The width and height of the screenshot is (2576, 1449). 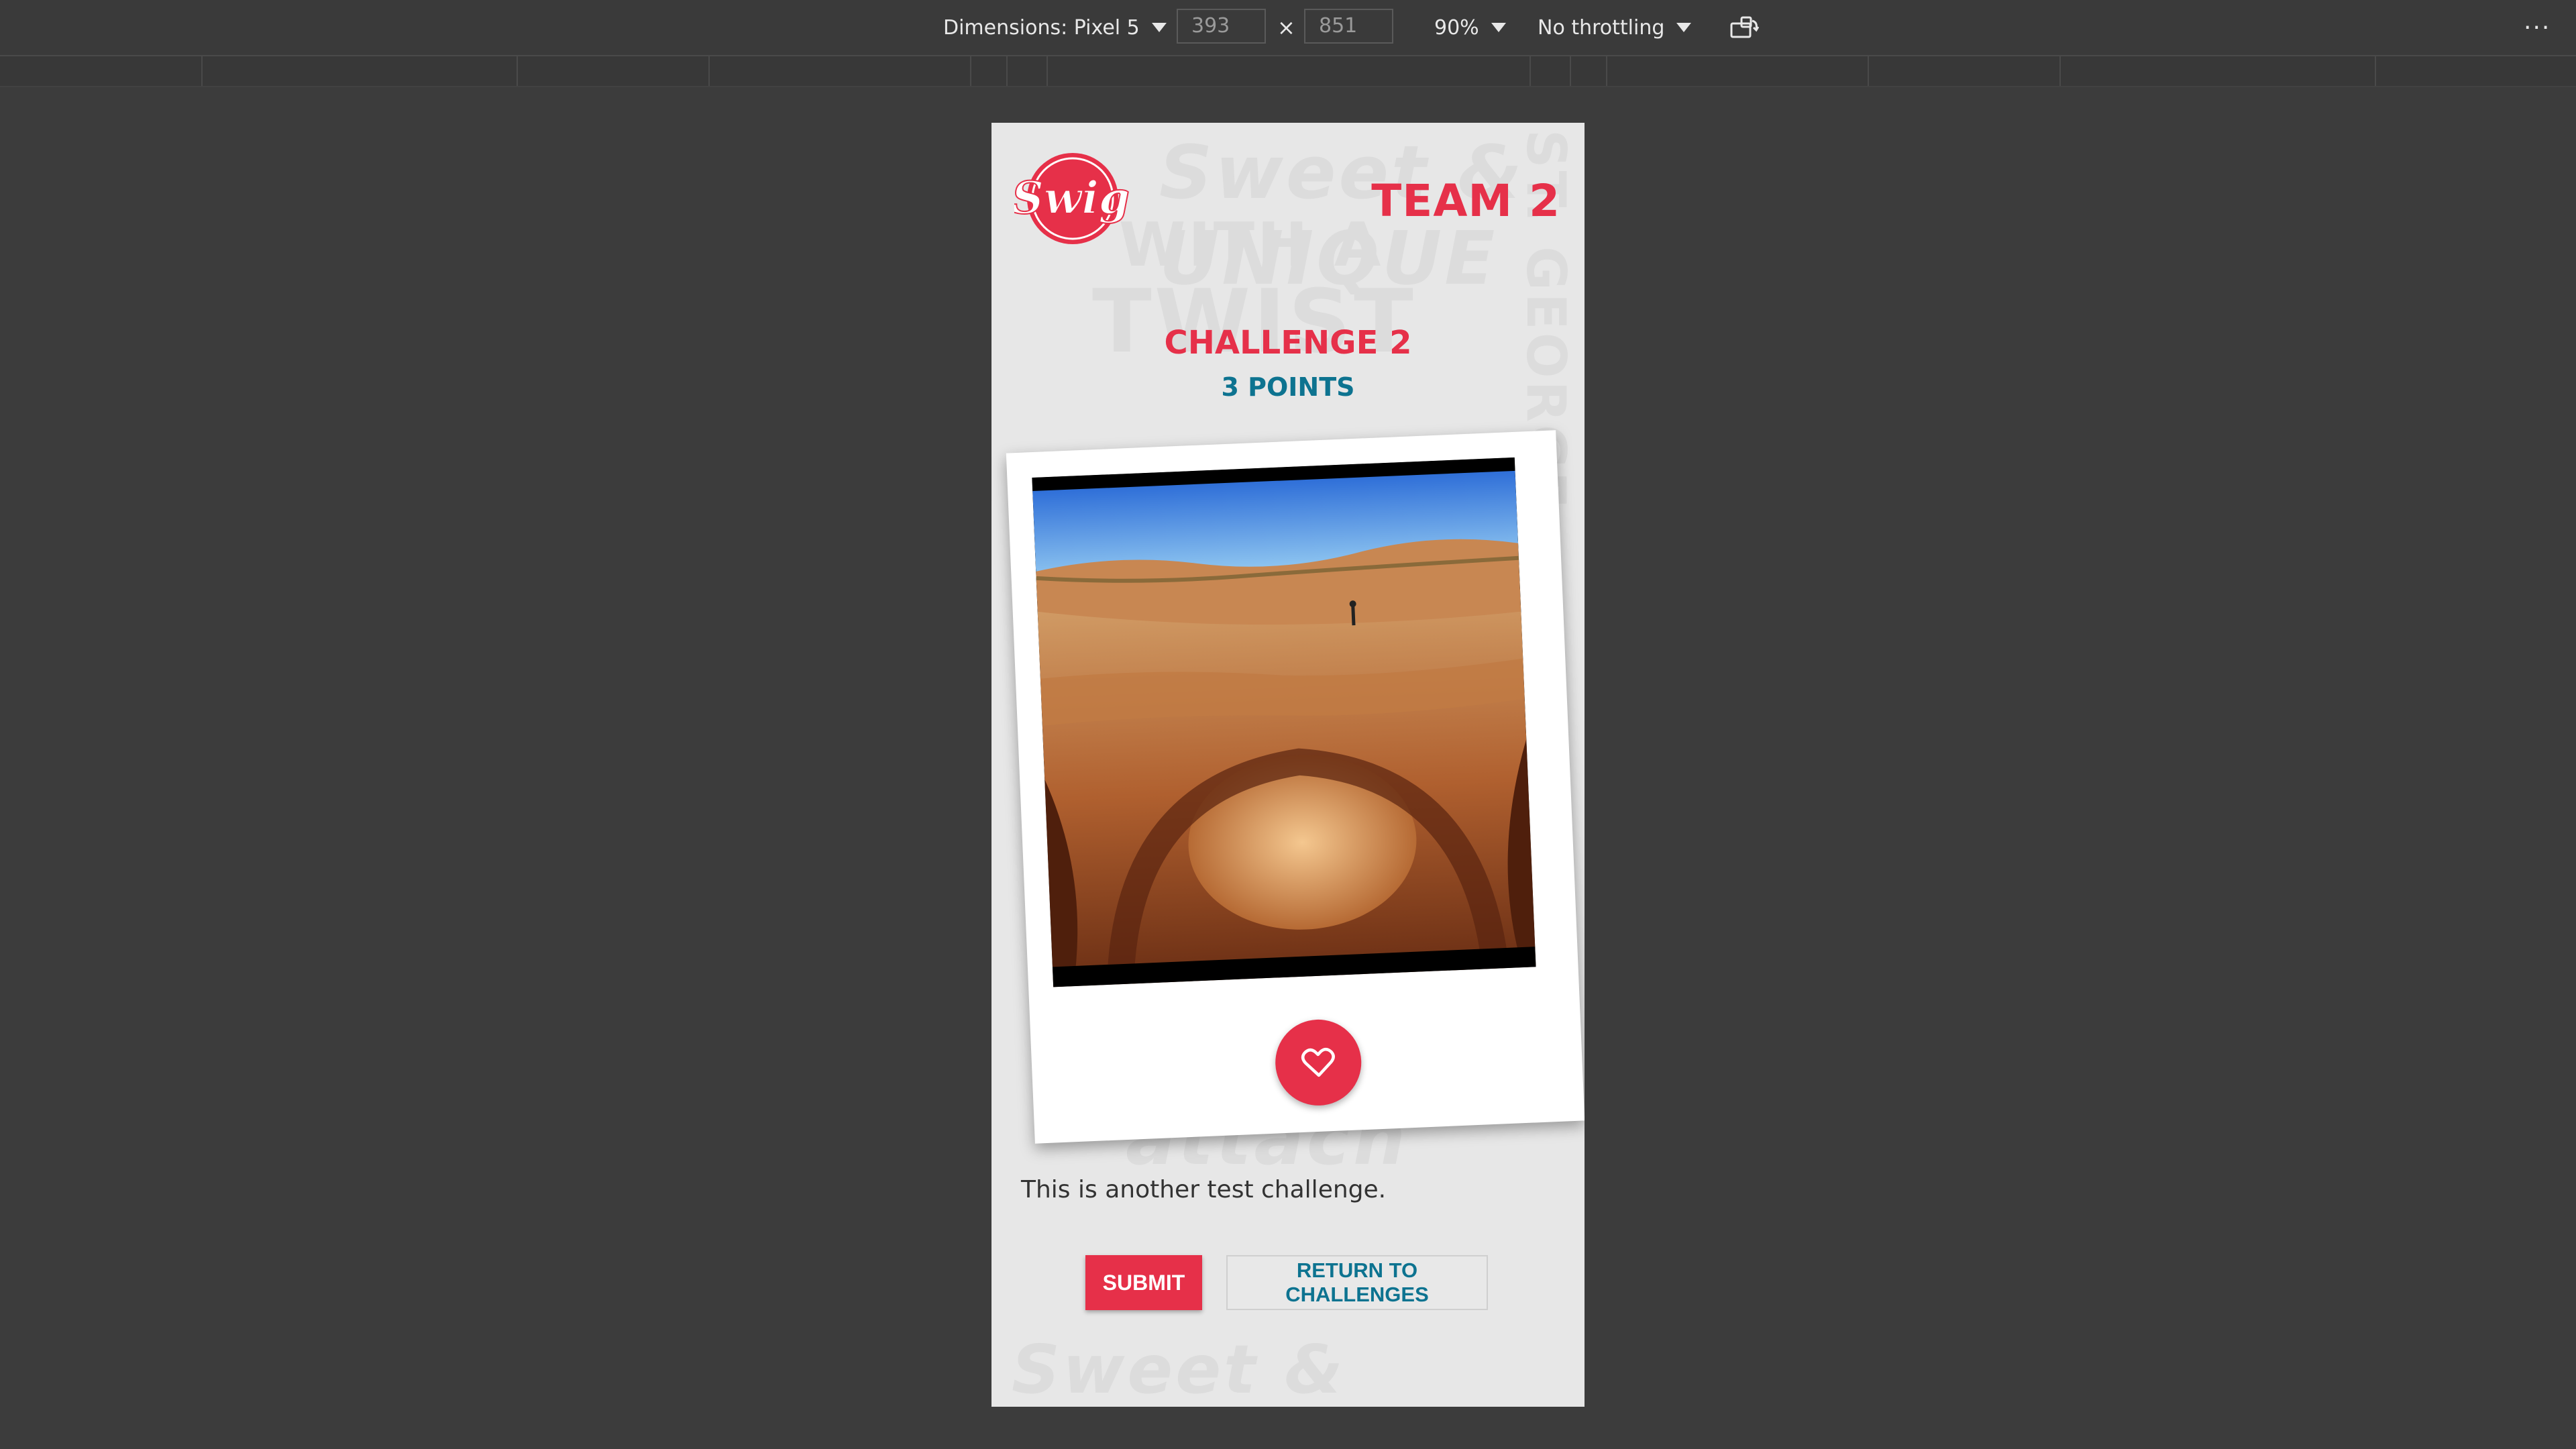 What do you see at coordinates (2537, 27) in the screenshot?
I see `more-options-button: ···` at bounding box center [2537, 27].